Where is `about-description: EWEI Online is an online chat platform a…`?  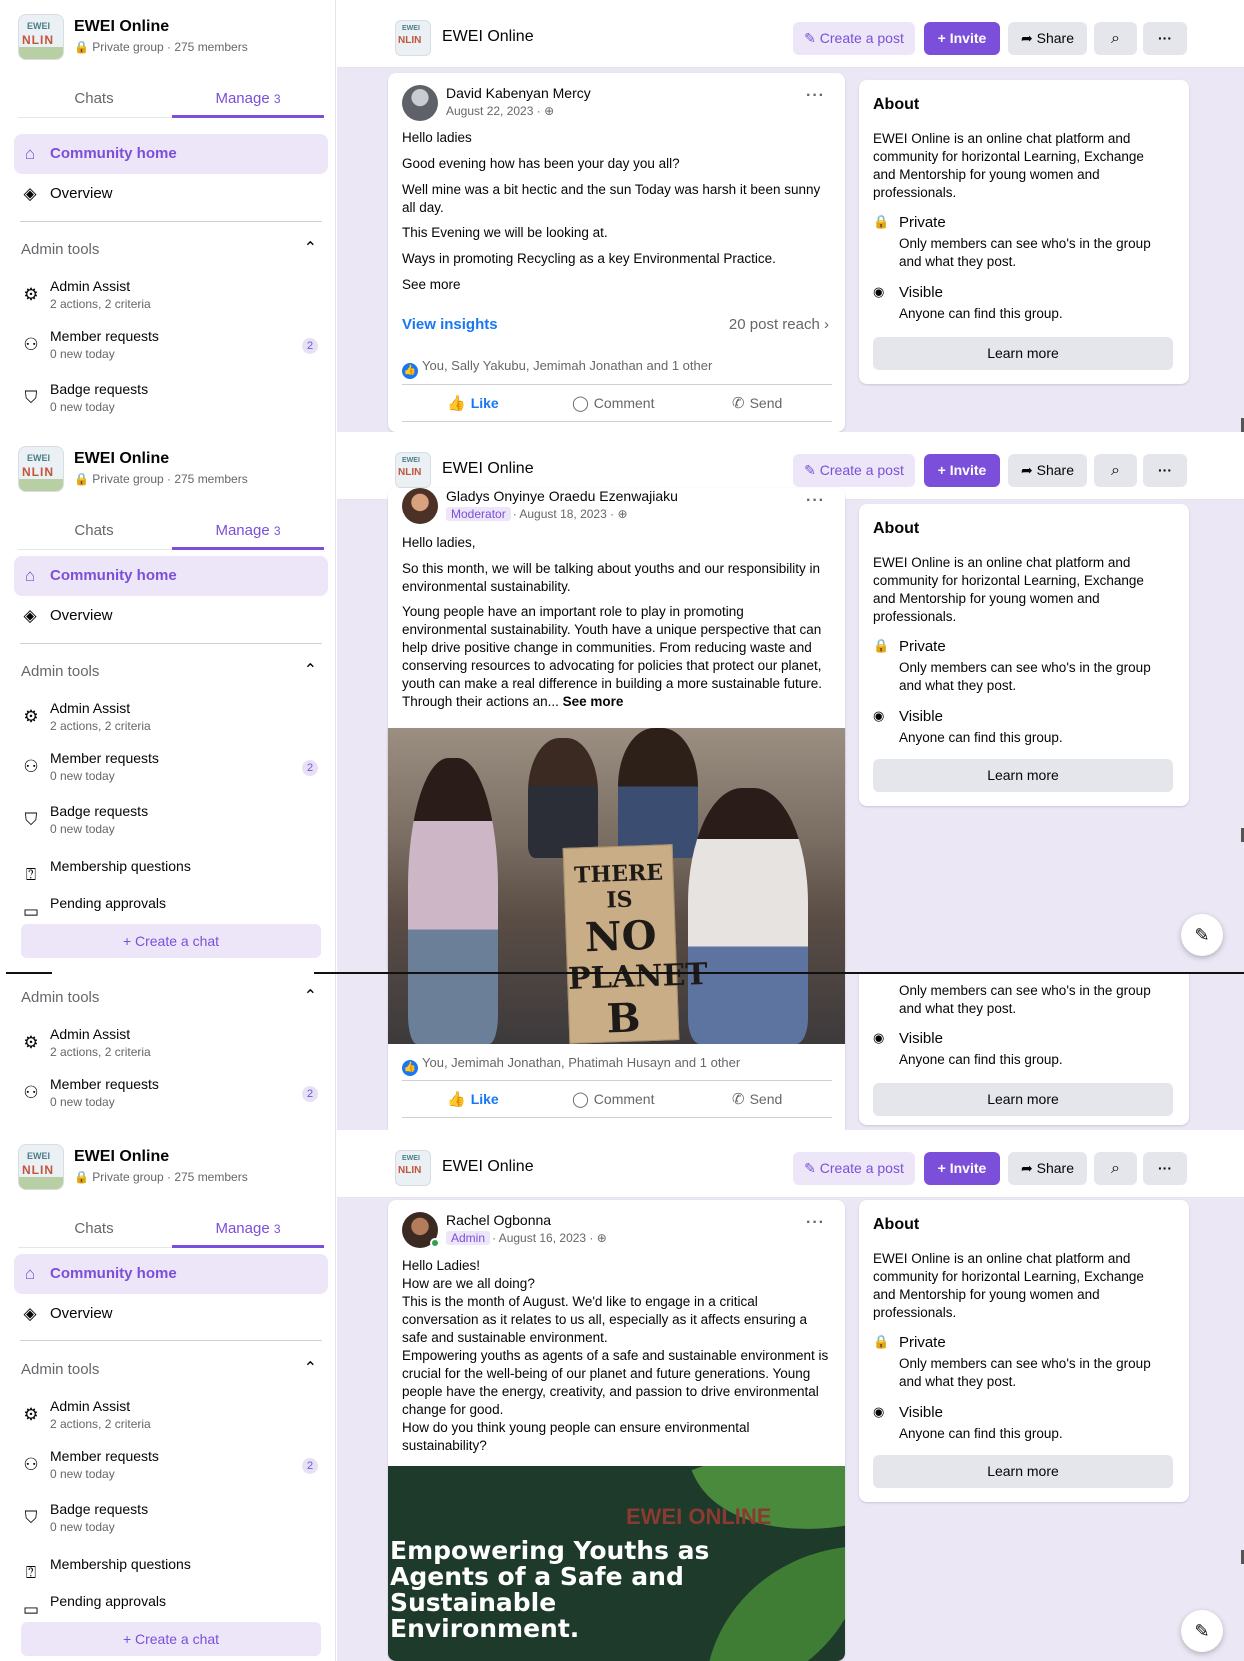
about-description: EWEI Online is an online chat platform a… is located at coordinates (1008, 165).